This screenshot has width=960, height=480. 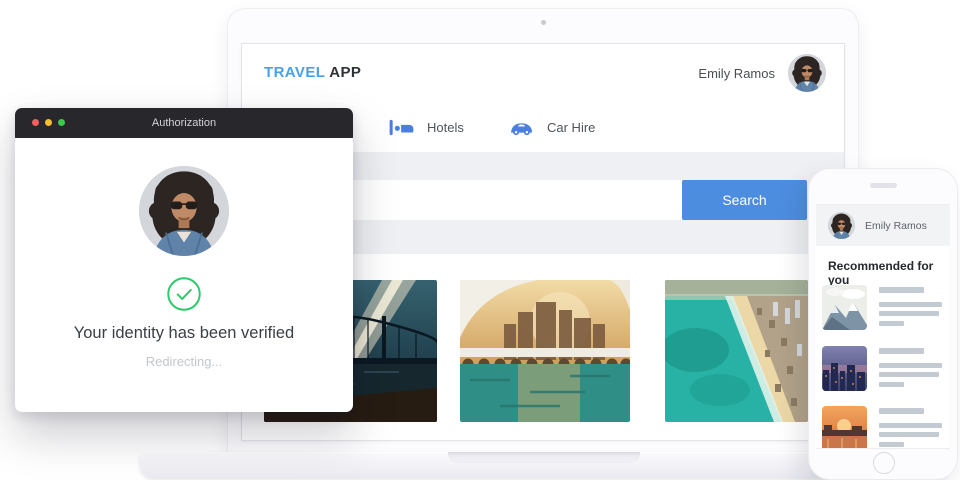 What do you see at coordinates (571, 127) in the screenshot?
I see `tab-car-hire-label: Car Hire` at bounding box center [571, 127].